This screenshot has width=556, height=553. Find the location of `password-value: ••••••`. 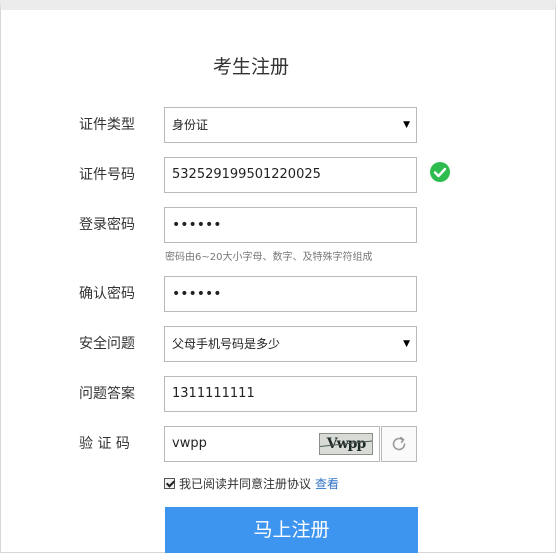

password-value: •••••• is located at coordinates (197, 225).